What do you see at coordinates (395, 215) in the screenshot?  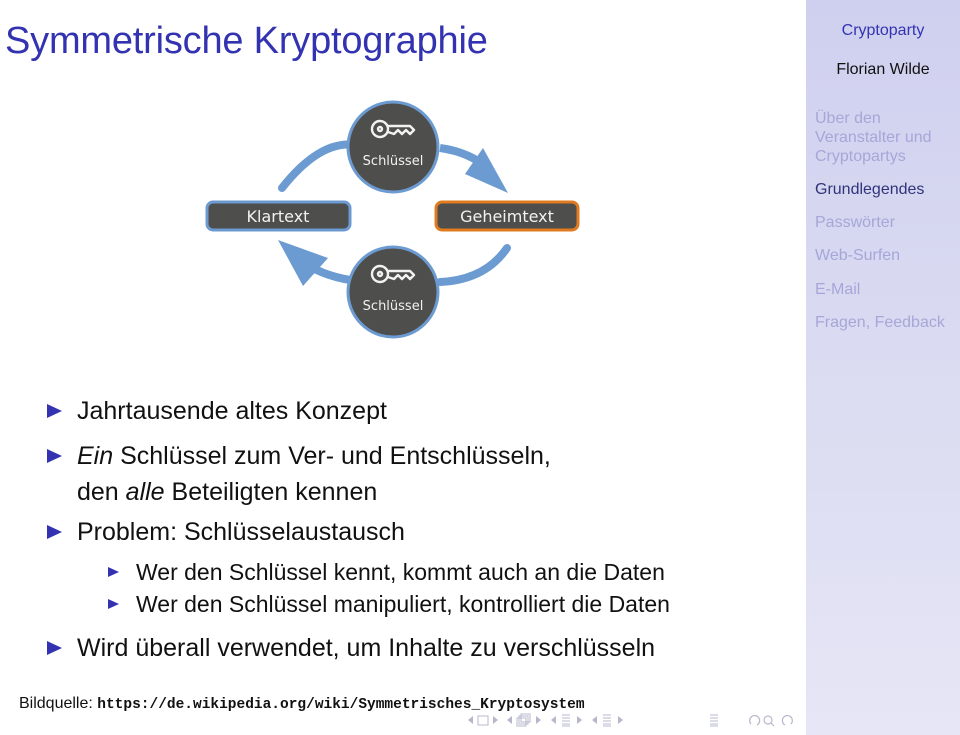 I see `symmetric-crypto-diagram: Klartext Geheimtext Schlüssel Schlüssel` at bounding box center [395, 215].